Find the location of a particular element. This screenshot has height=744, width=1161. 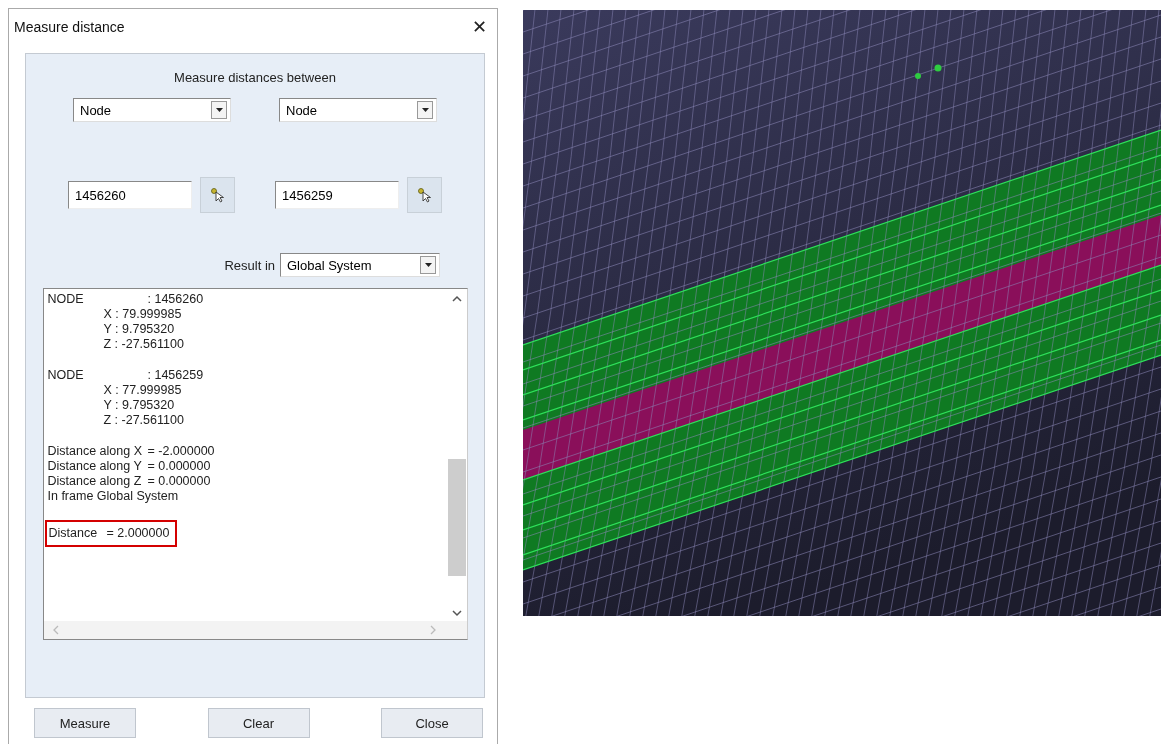

output-value: : 1456259 is located at coordinates (175, 375).